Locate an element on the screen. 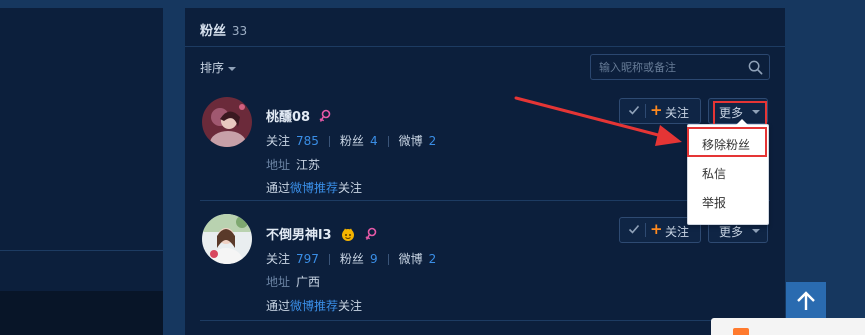 This screenshot has width=865, height=335. following-count: 785 is located at coordinates (307, 141).